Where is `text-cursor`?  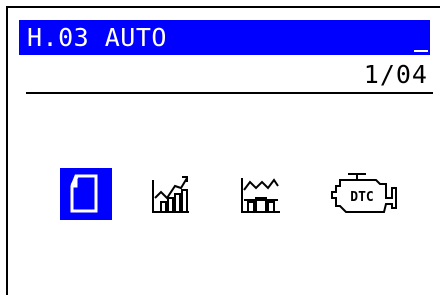 text-cursor is located at coordinates (421, 51).